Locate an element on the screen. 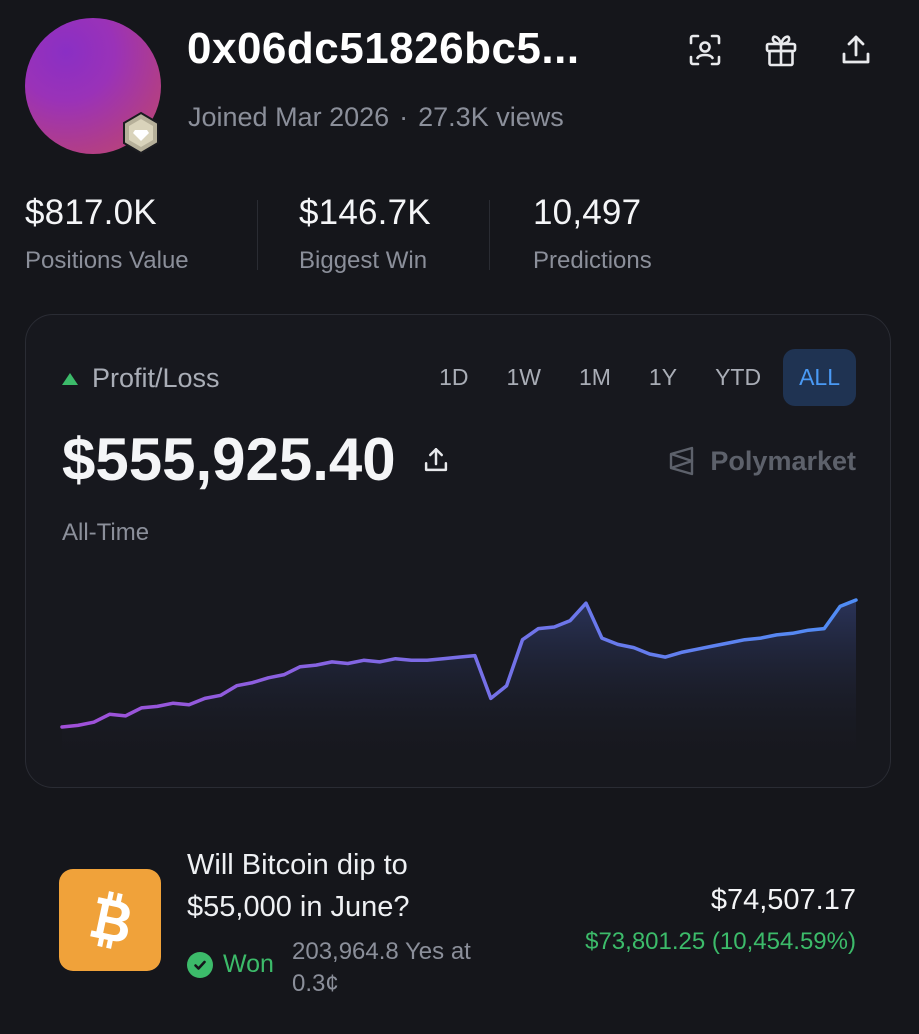 The height and width of the screenshot is (1034, 919). position-value: $74,507.17 is located at coordinates (783, 900).